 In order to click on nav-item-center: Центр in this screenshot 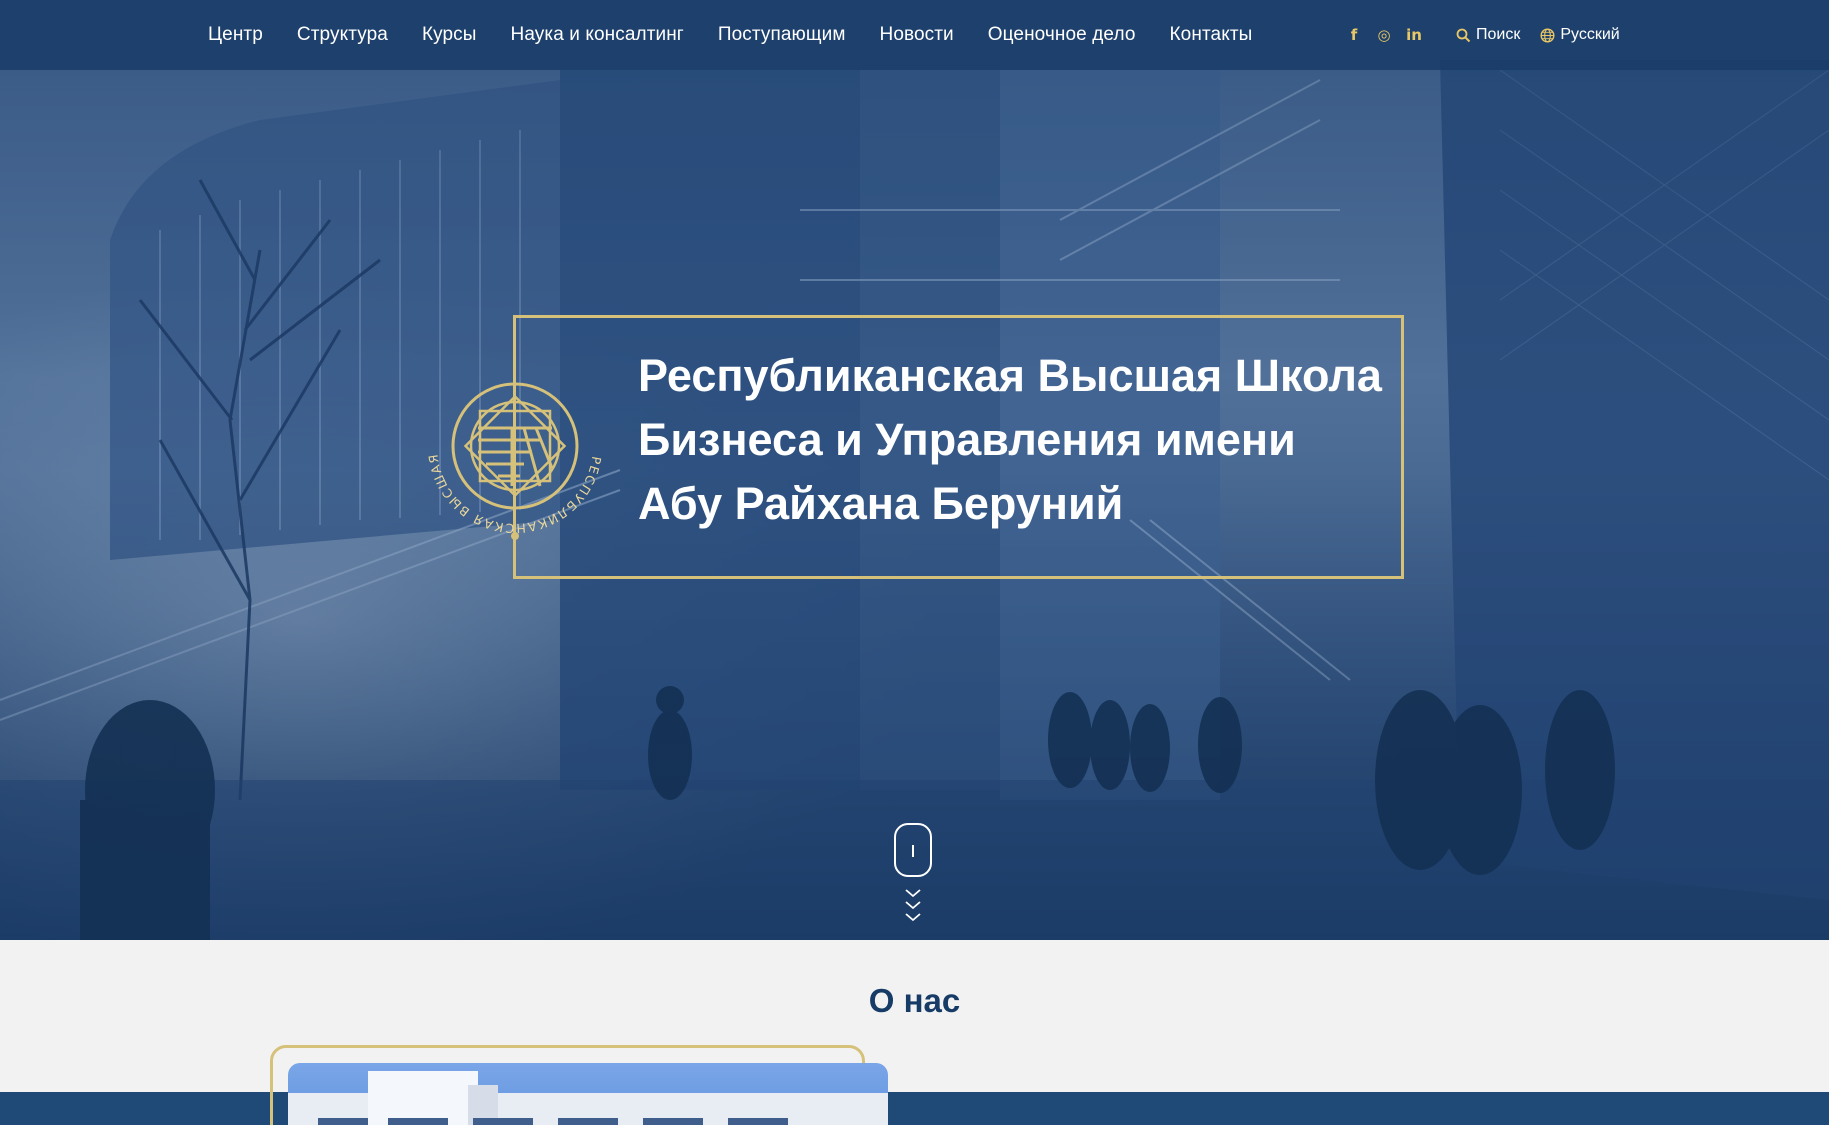, I will do `click(235, 35)`.